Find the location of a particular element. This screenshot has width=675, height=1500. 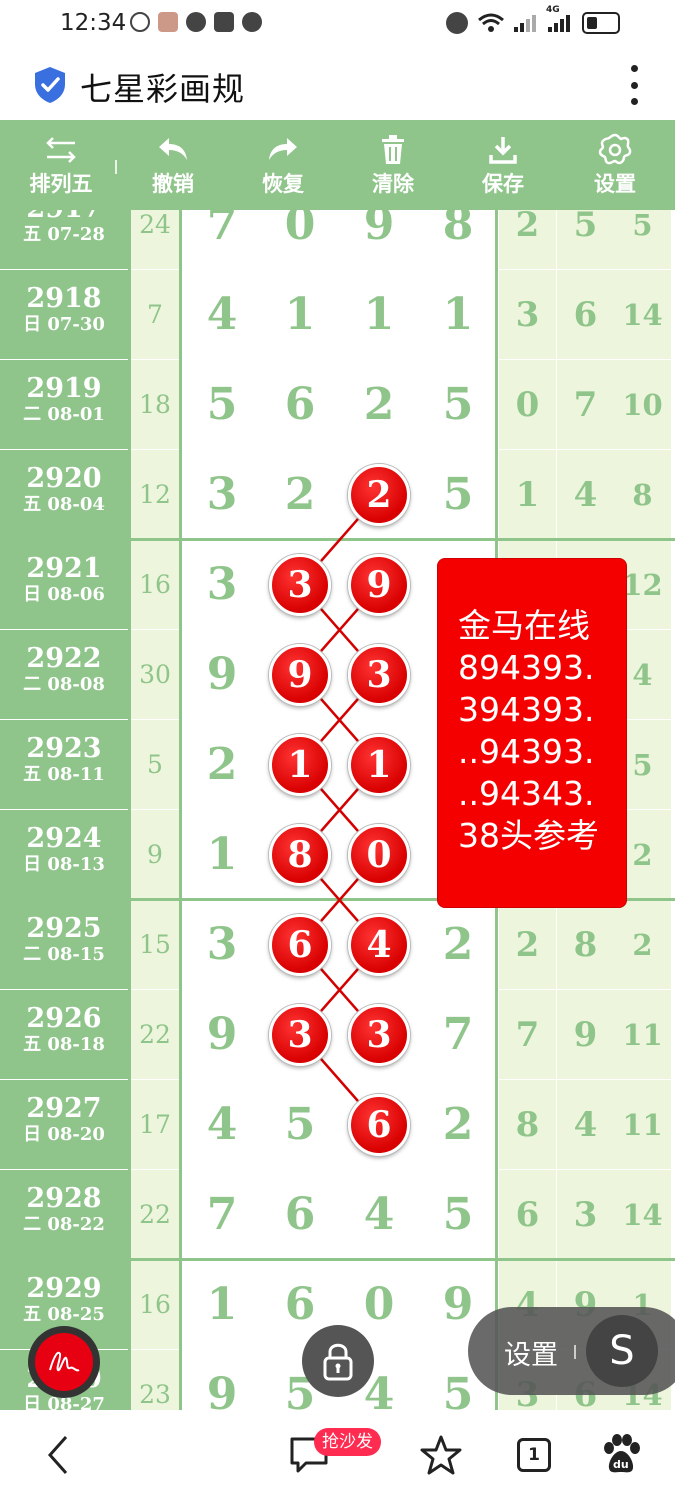

note-line: 金马在线 is located at coordinates (524, 625).